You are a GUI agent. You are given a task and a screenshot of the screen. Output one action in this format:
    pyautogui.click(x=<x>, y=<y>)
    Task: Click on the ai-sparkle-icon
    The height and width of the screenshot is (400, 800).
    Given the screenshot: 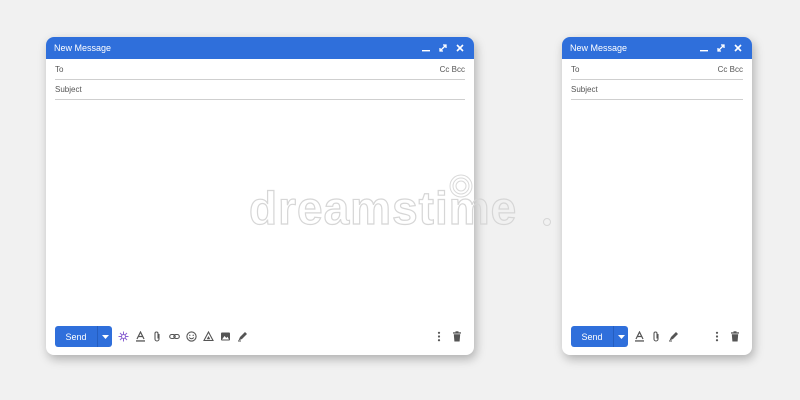 What is the action you would take?
    pyautogui.click(x=123, y=336)
    